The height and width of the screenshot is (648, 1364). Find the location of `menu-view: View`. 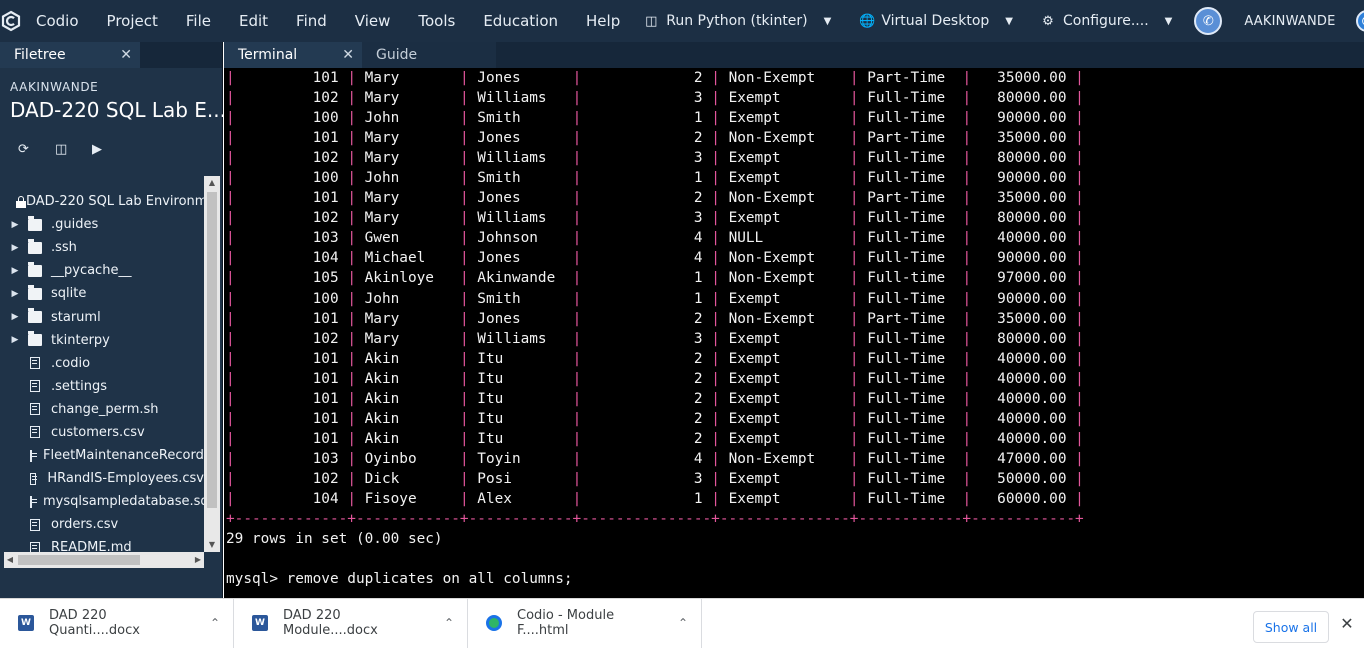

menu-view: View is located at coordinates (373, 21).